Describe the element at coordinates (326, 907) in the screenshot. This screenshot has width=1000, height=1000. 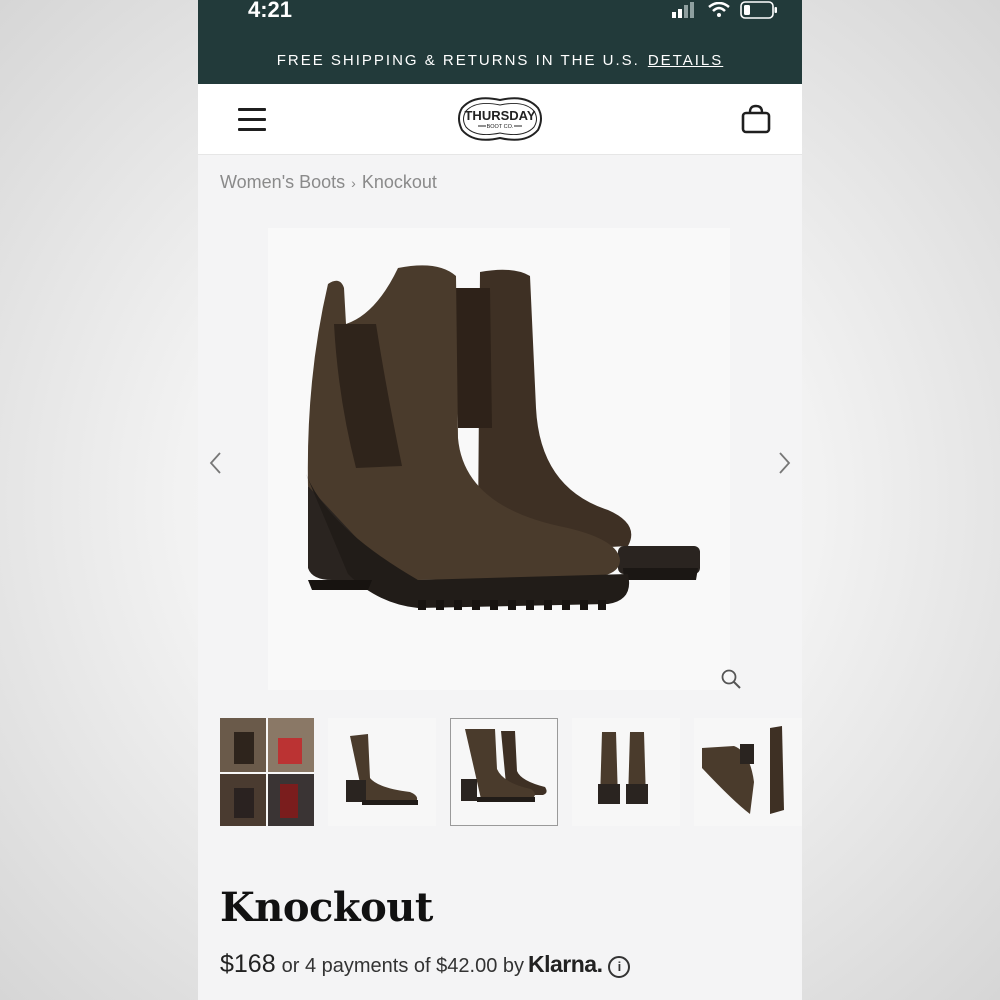
I see `product-title: Knockout` at that location.